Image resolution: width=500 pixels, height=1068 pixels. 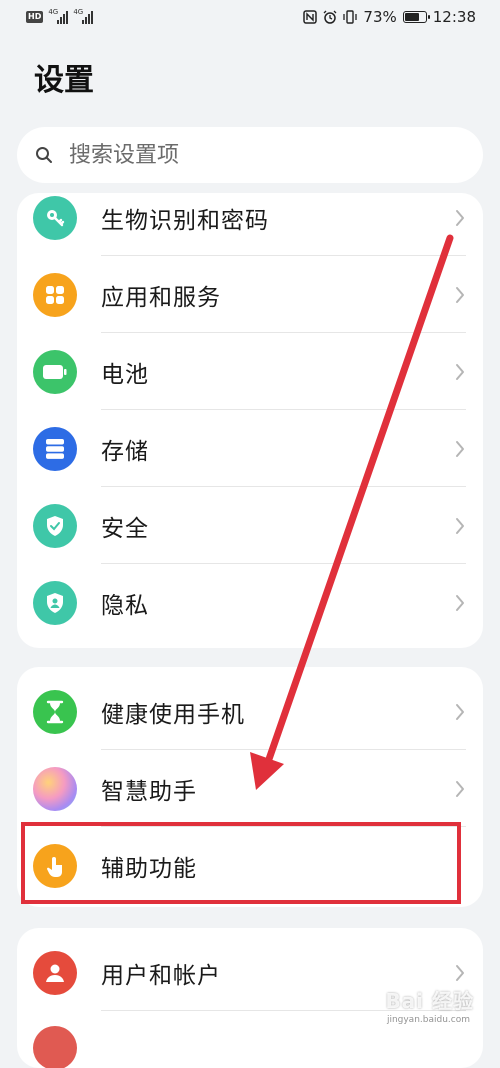 I want to click on watermark-url: jingyan.baidu.com, so click(x=428, y=1020).